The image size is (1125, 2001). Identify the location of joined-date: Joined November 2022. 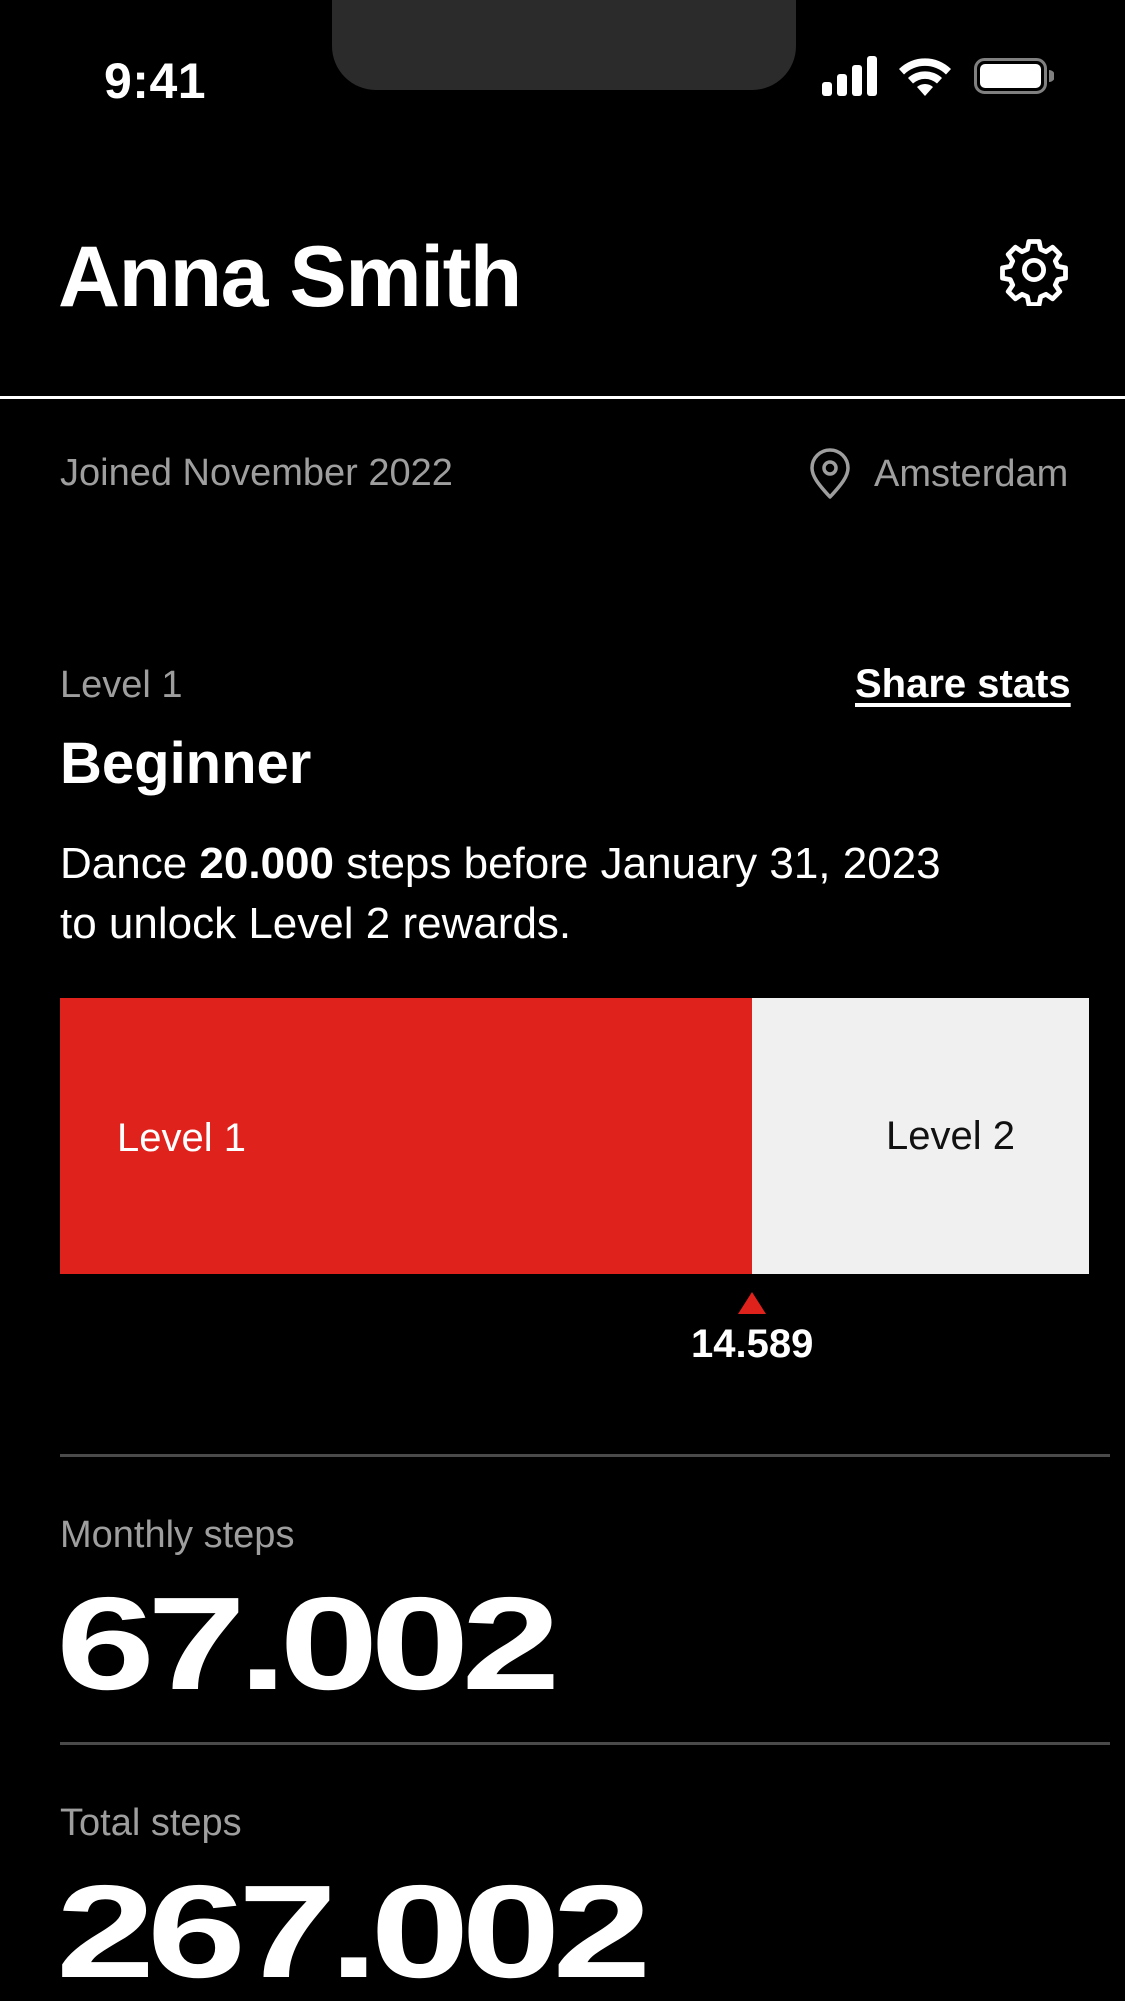
(256, 473).